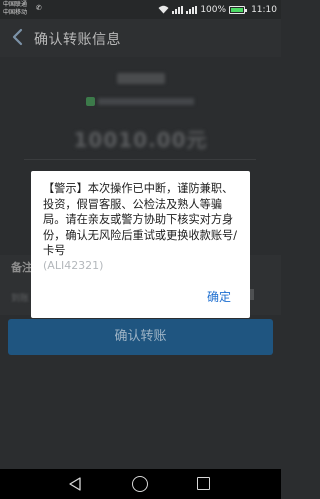 The image size is (320, 499). I want to click on app-header: 确认转账信息, so click(140, 38).